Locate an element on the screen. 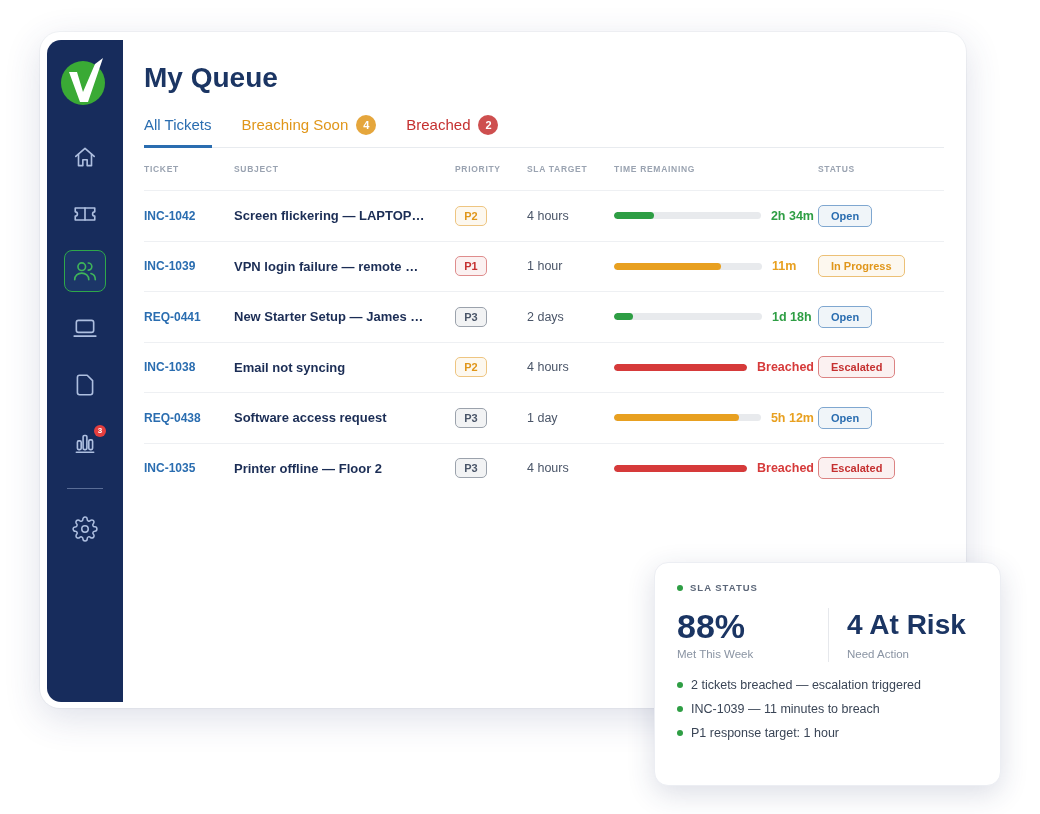  status-dot-icon is located at coordinates (680, 588).